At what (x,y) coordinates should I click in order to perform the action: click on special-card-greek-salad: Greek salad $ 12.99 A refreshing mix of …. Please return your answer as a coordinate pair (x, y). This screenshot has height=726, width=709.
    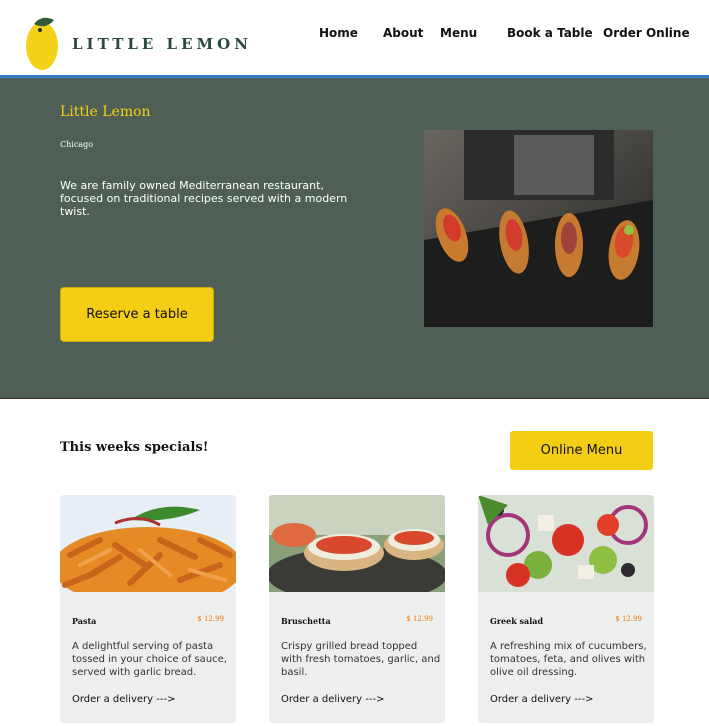
    Looking at the image, I should click on (566, 609).